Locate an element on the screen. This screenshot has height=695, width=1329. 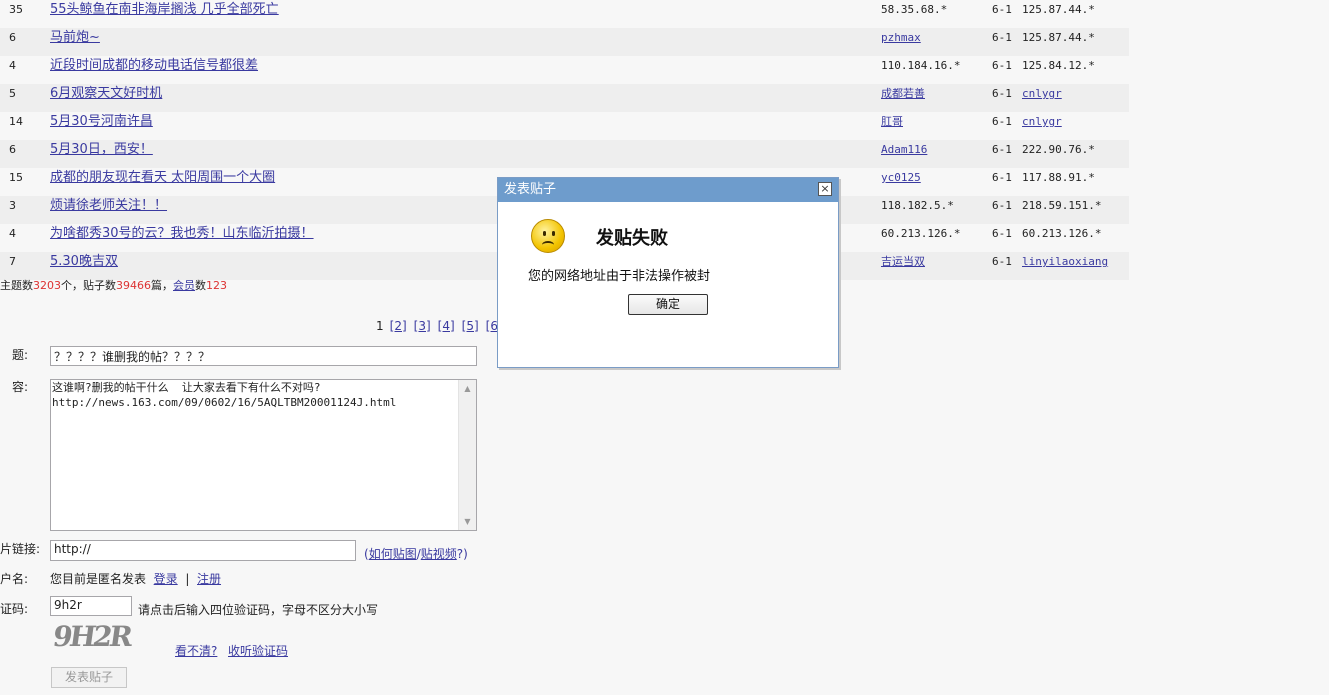
stats-label: 数 is located at coordinates (200, 285).